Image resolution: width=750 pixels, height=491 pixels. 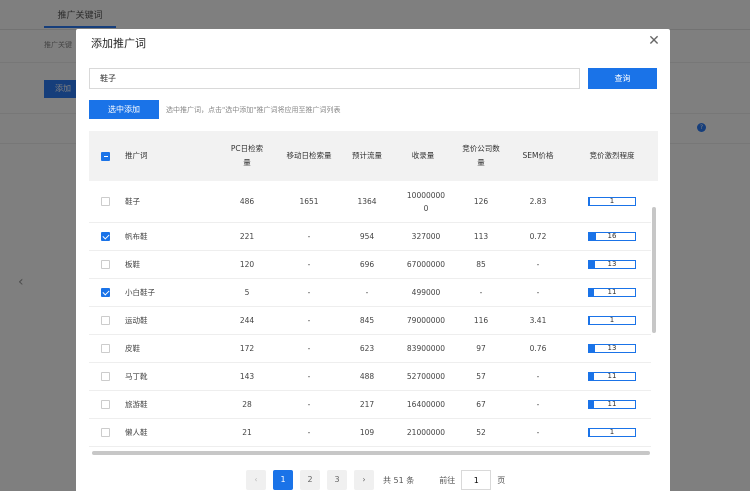 What do you see at coordinates (370, 321) in the screenshot?
I see `table-row: 运动鞋 244 - 845 79000000 116 3.41 1` at bounding box center [370, 321].